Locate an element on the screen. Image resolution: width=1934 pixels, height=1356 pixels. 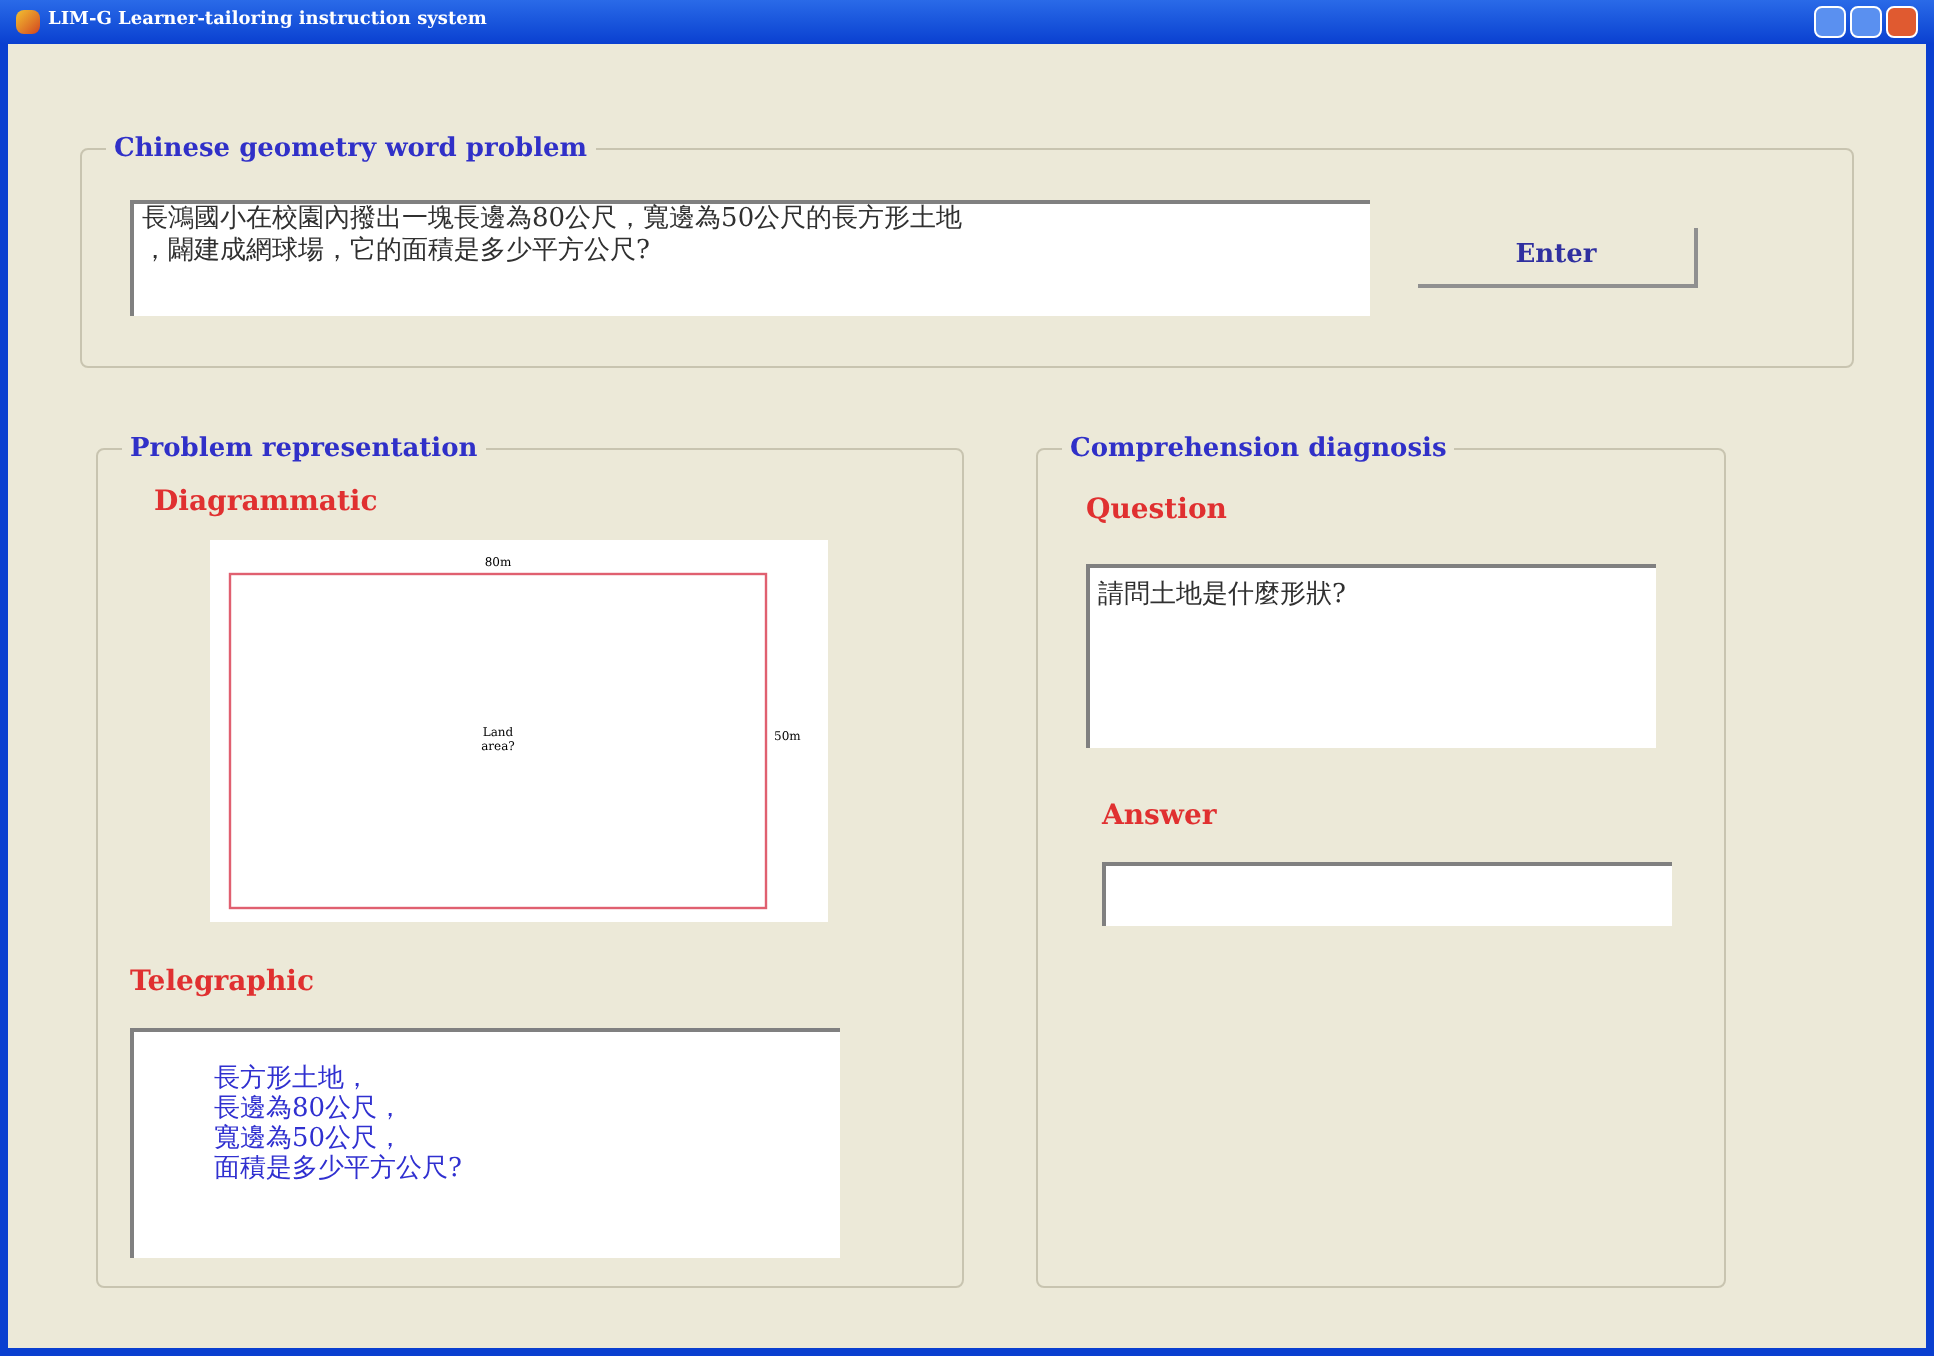
window-title: LIM-G Learner-tailoring instruction system is located at coordinates (267, 21).